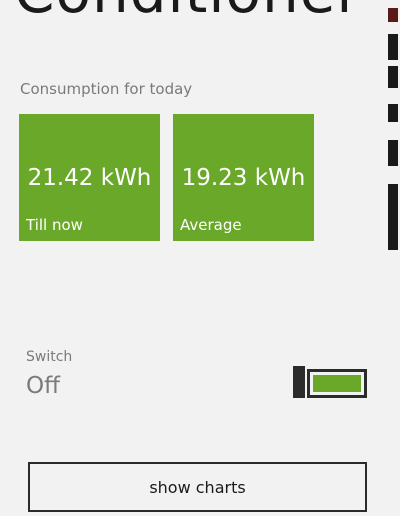 The width and height of the screenshot is (400, 516). I want to click on power-toggle, so click(331, 383).